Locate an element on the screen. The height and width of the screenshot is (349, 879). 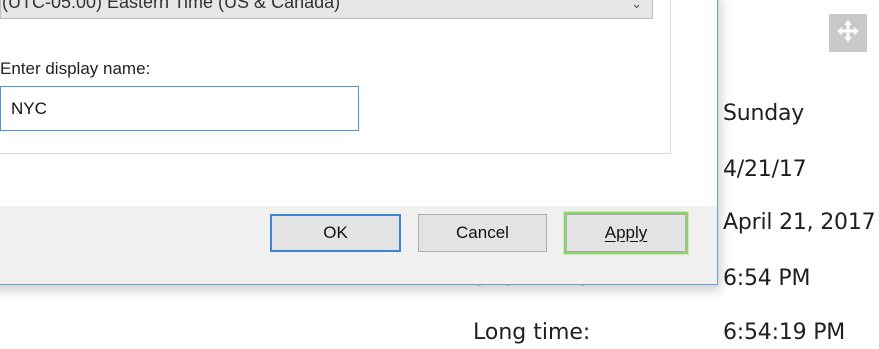
short-date-value: 4/21/17 is located at coordinates (765, 169).